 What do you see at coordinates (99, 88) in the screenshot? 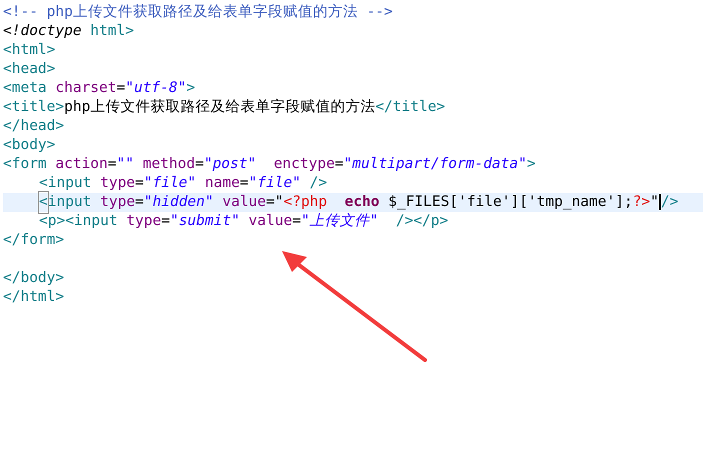
I see `code-line: <meta charset="utf-8">` at bounding box center [99, 88].